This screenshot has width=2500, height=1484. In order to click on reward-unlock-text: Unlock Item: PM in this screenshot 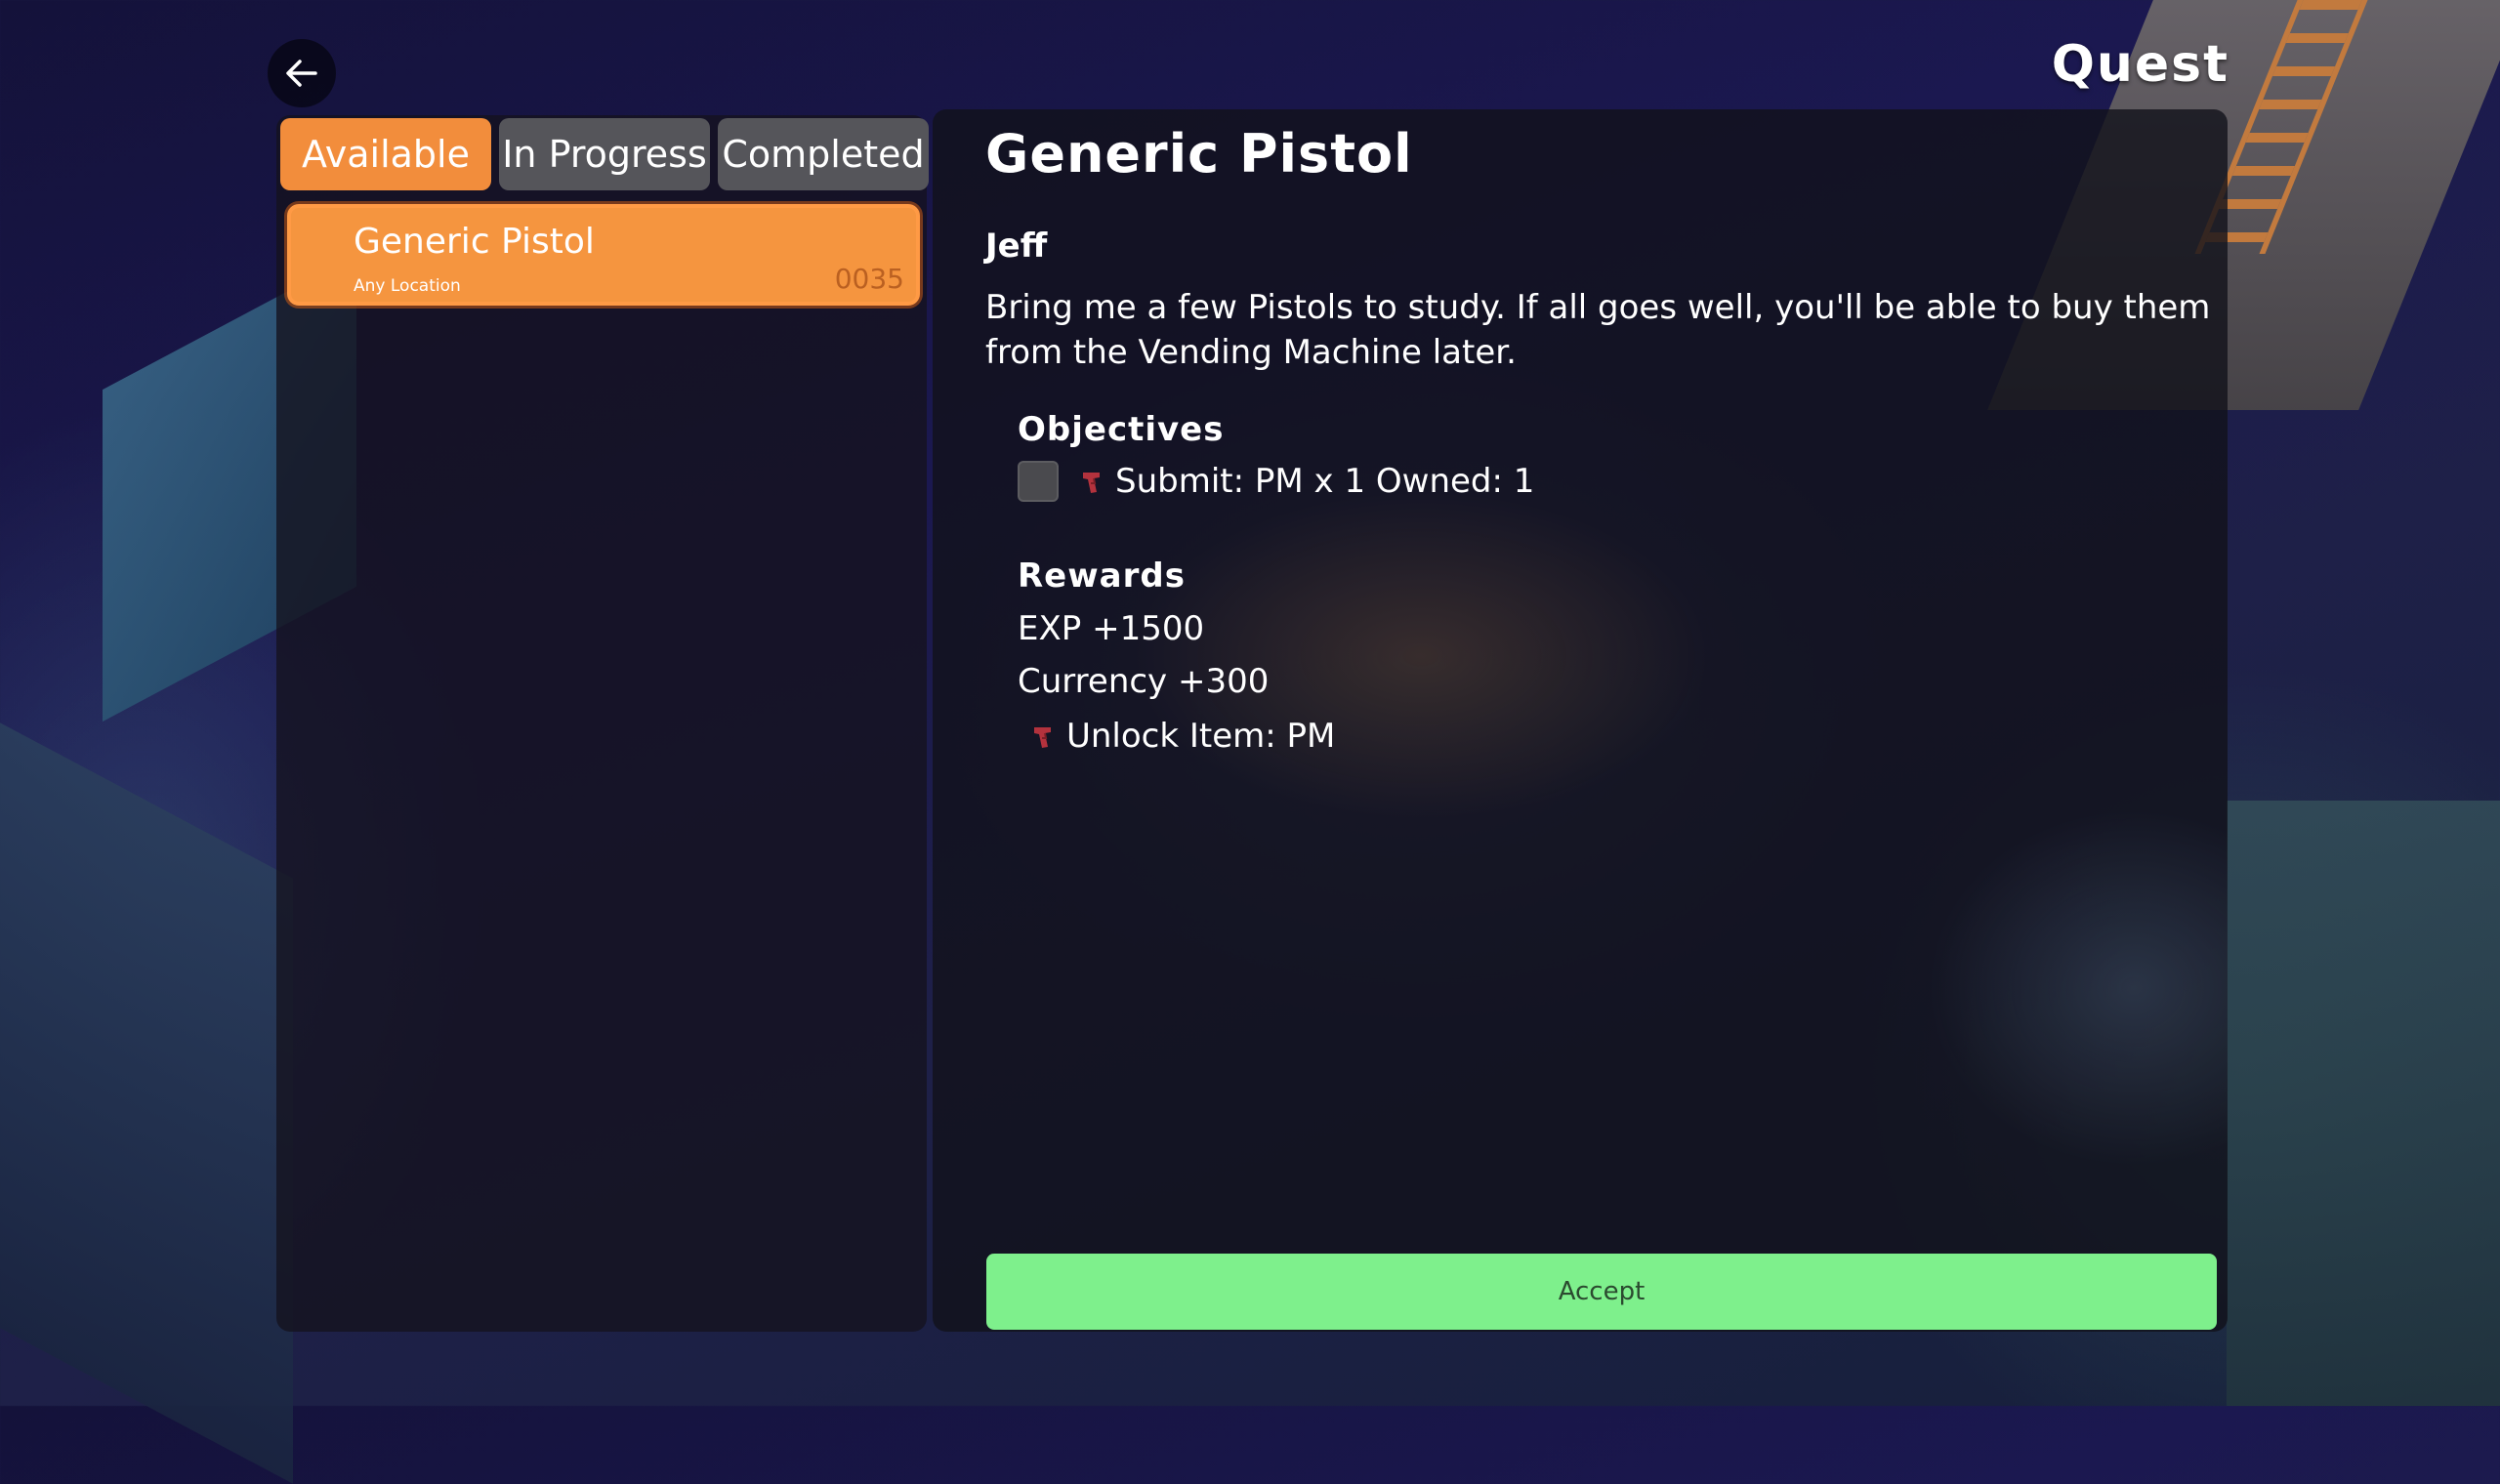, I will do `click(1201, 737)`.